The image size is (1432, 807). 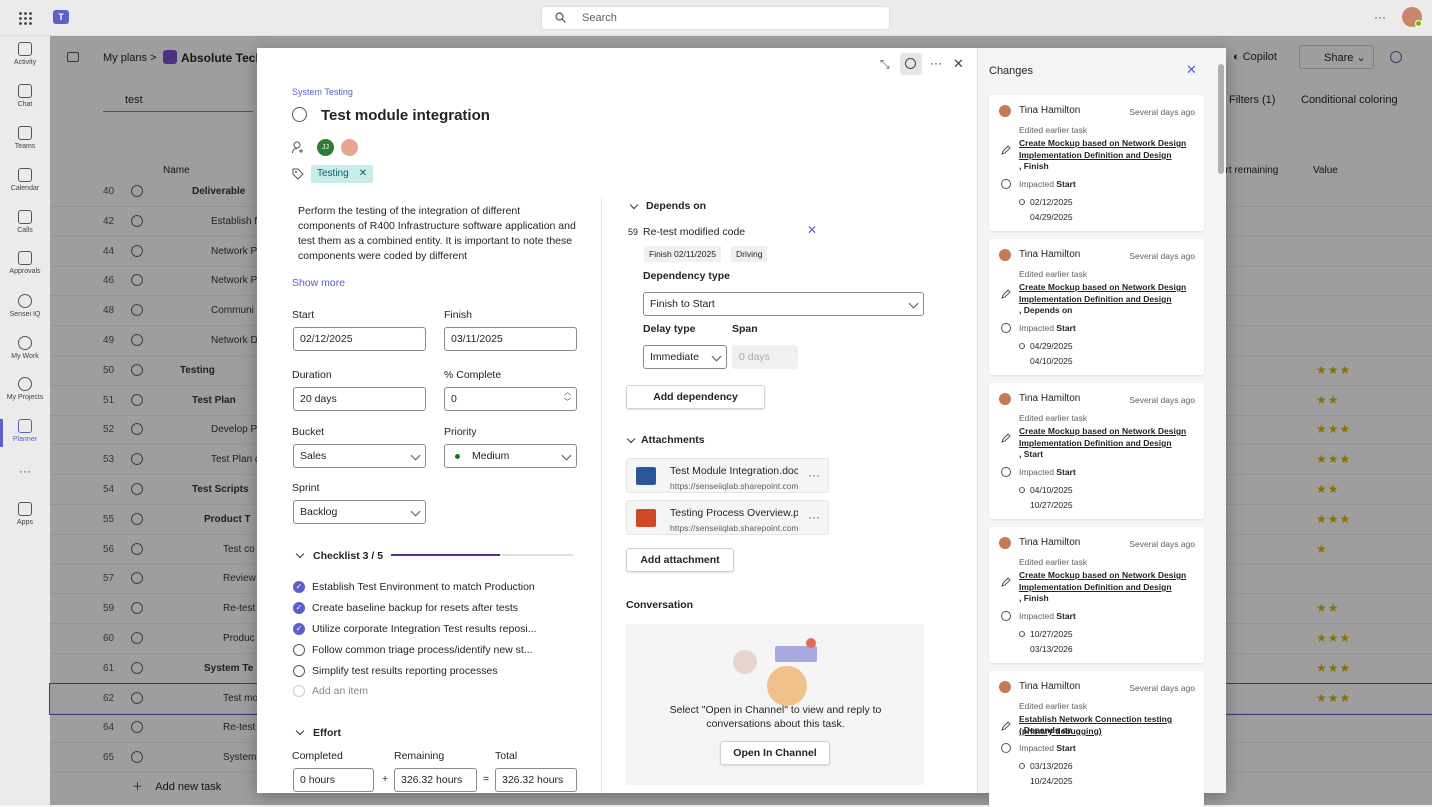 I want to click on row-name: Test Plan, so click(x=214, y=400).